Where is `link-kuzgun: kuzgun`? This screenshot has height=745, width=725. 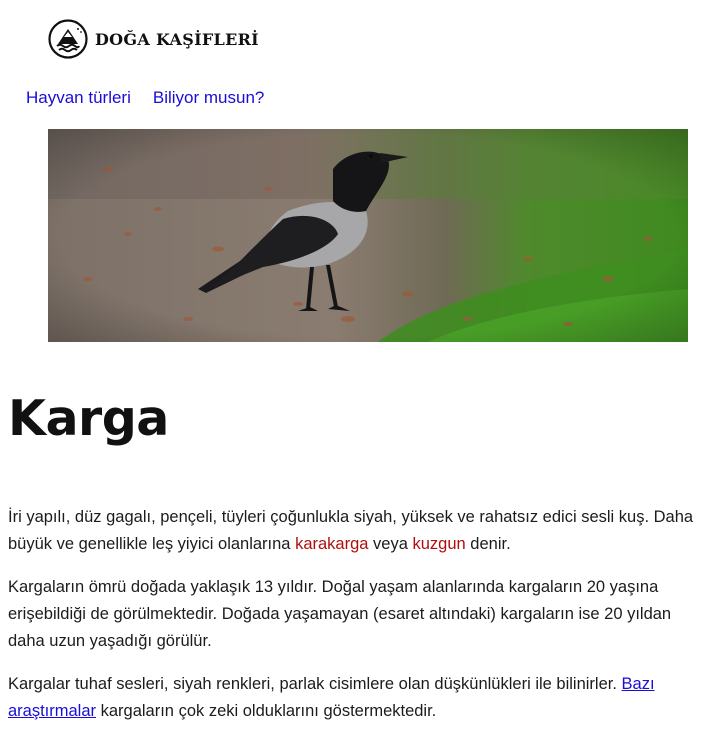
link-kuzgun: kuzgun is located at coordinates (438, 544).